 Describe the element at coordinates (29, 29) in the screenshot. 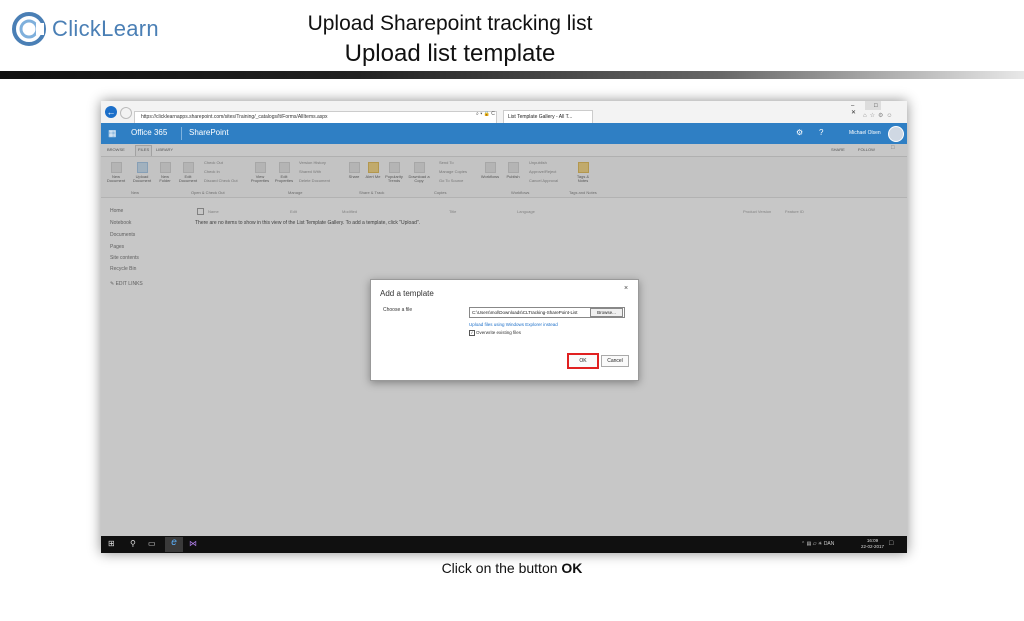

I see `clicklearn-logo-icon` at that location.